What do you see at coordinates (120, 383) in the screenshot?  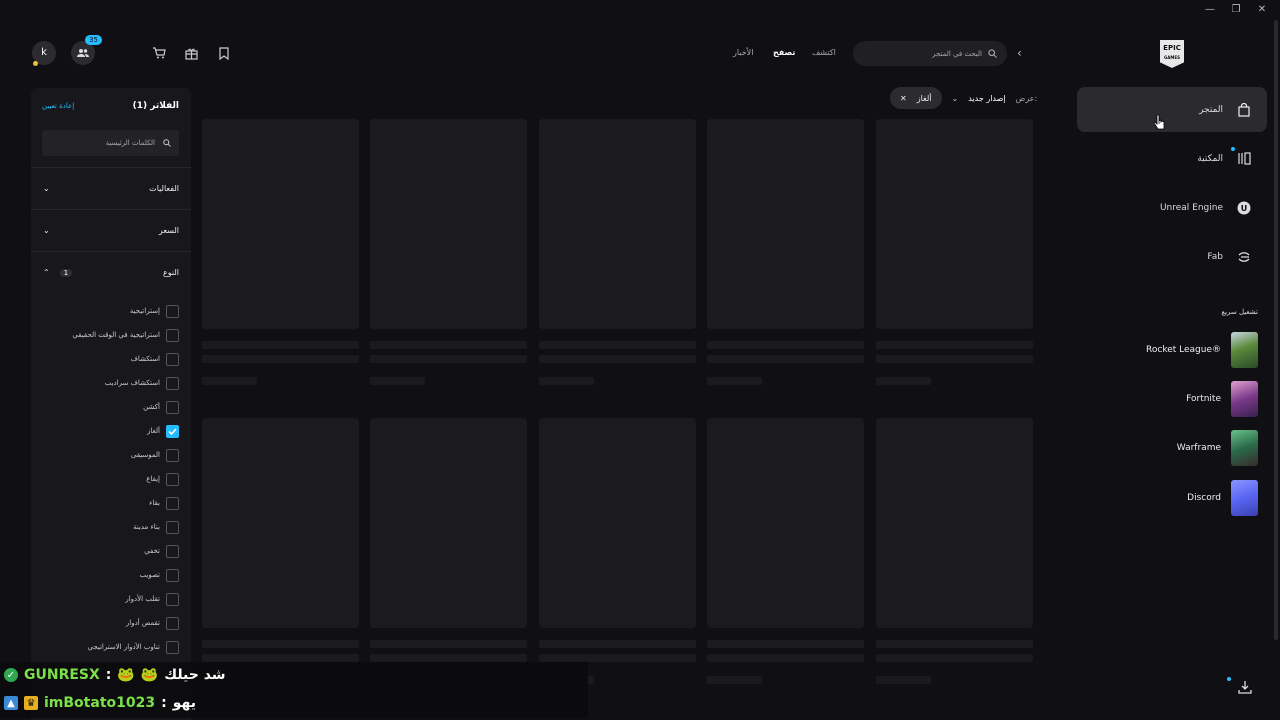 I see `genre-option: استكشاف سراديب` at bounding box center [120, 383].